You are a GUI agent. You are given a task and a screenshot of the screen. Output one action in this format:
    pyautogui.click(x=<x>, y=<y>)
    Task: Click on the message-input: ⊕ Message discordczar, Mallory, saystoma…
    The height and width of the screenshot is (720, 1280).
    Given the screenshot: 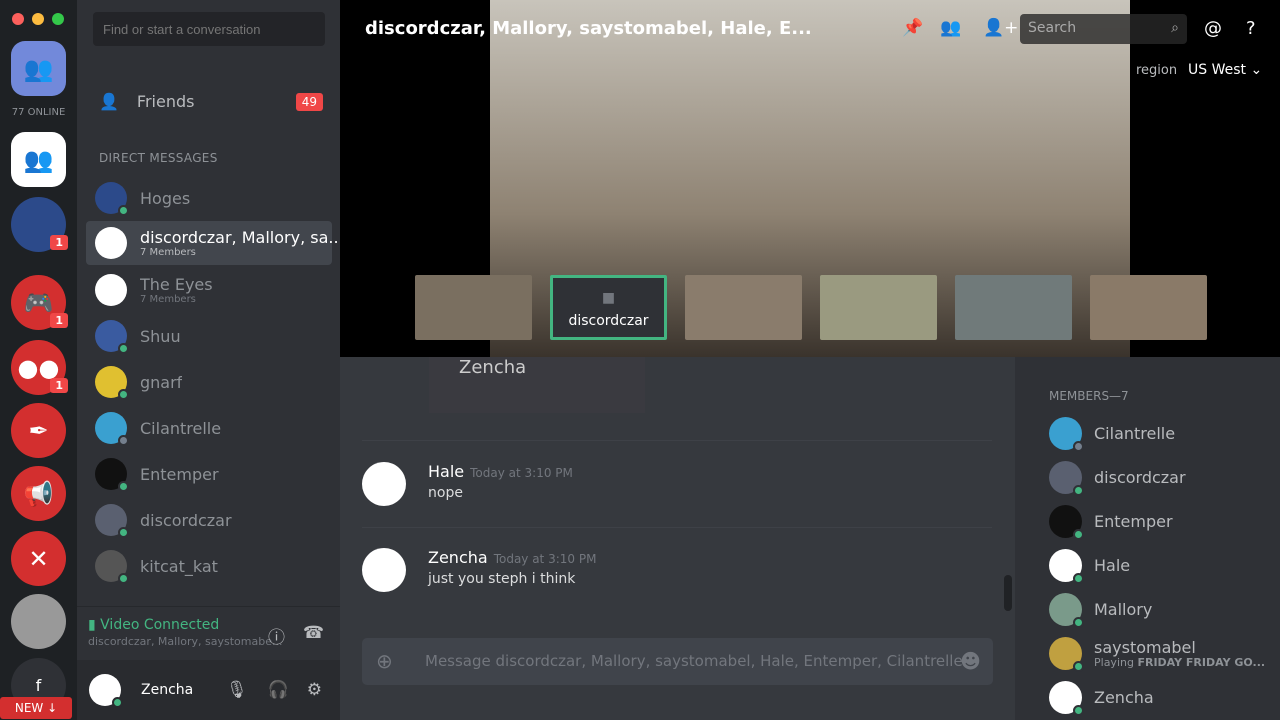 What is the action you would take?
    pyautogui.click(x=677, y=661)
    